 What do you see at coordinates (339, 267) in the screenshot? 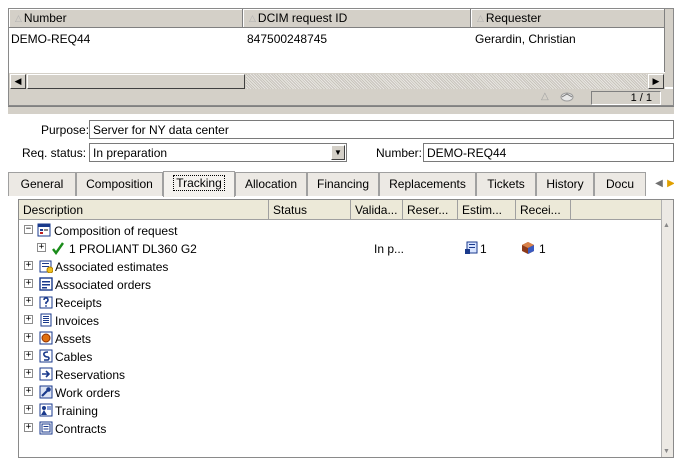
I see `tree-row-estimates: + Associated estimates` at bounding box center [339, 267].